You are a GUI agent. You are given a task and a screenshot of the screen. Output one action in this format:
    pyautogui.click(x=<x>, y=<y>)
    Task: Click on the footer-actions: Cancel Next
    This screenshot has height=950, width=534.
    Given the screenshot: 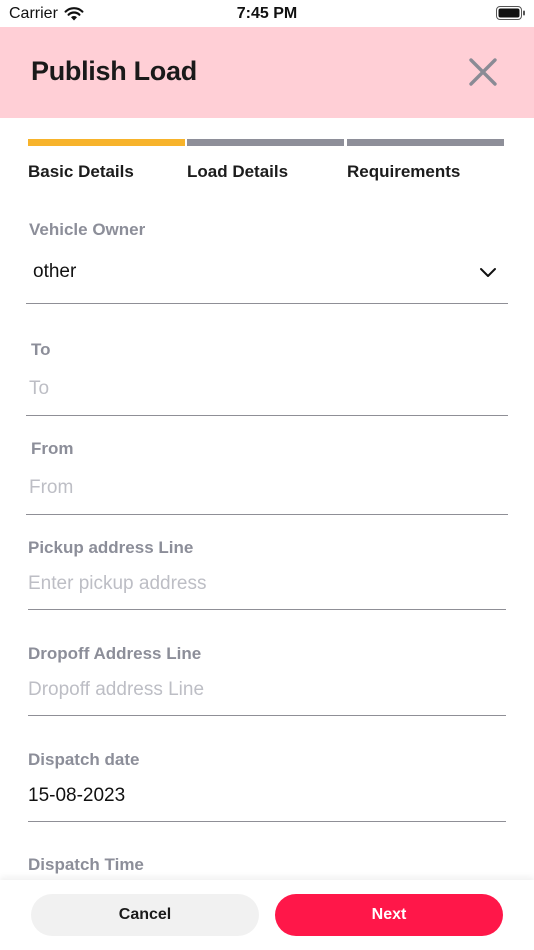 What is the action you would take?
    pyautogui.click(x=267, y=915)
    